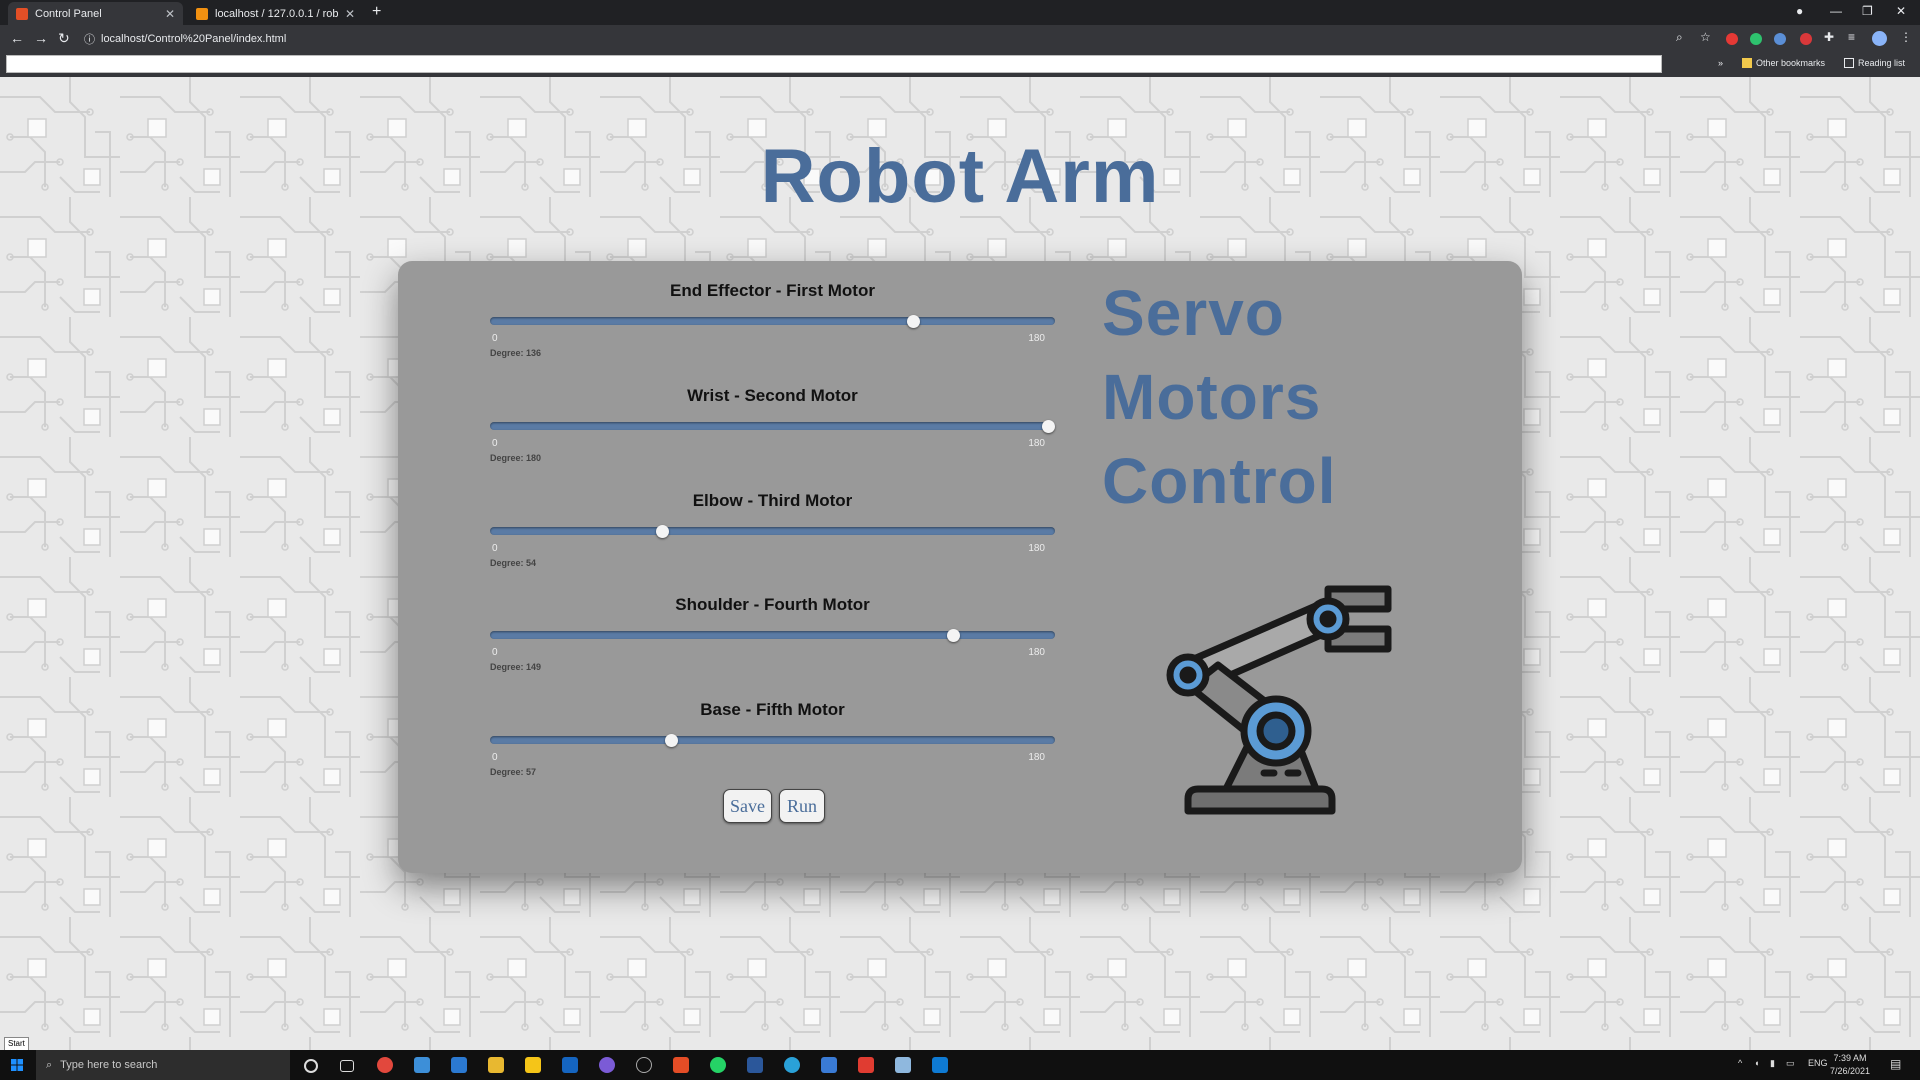 This screenshot has width=1920, height=1080. Describe the element at coordinates (1732, 39) in the screenshot. I see `extension-red-icon` at that location.